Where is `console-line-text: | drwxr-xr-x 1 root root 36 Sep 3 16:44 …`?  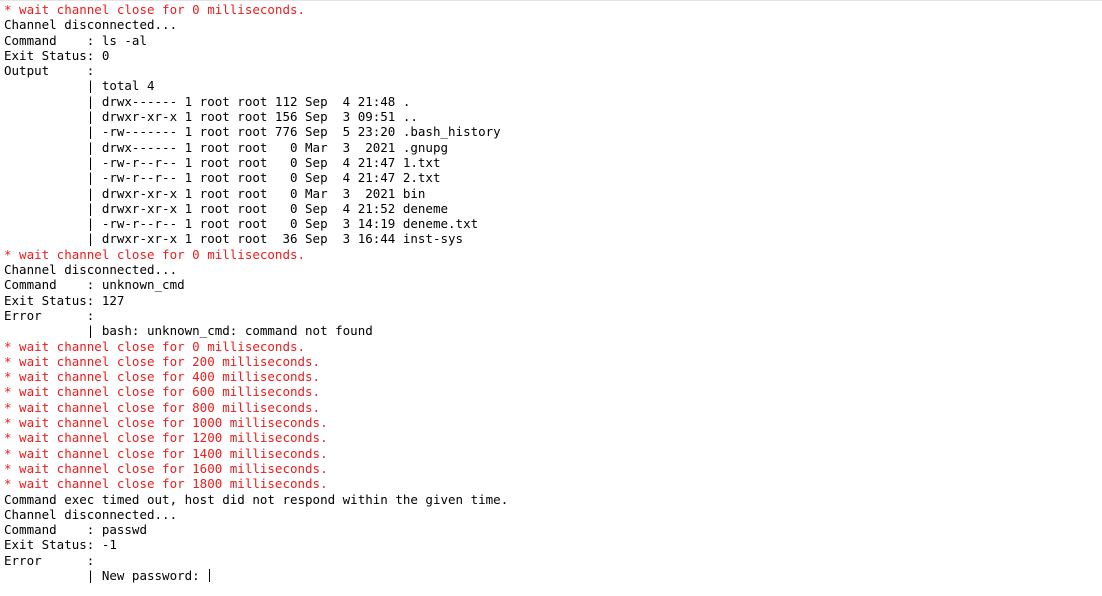
console-line-text: | drwxr-xr-x 1 root root 36 Sep 3 16:44 … is located at coordinates (234, 239).